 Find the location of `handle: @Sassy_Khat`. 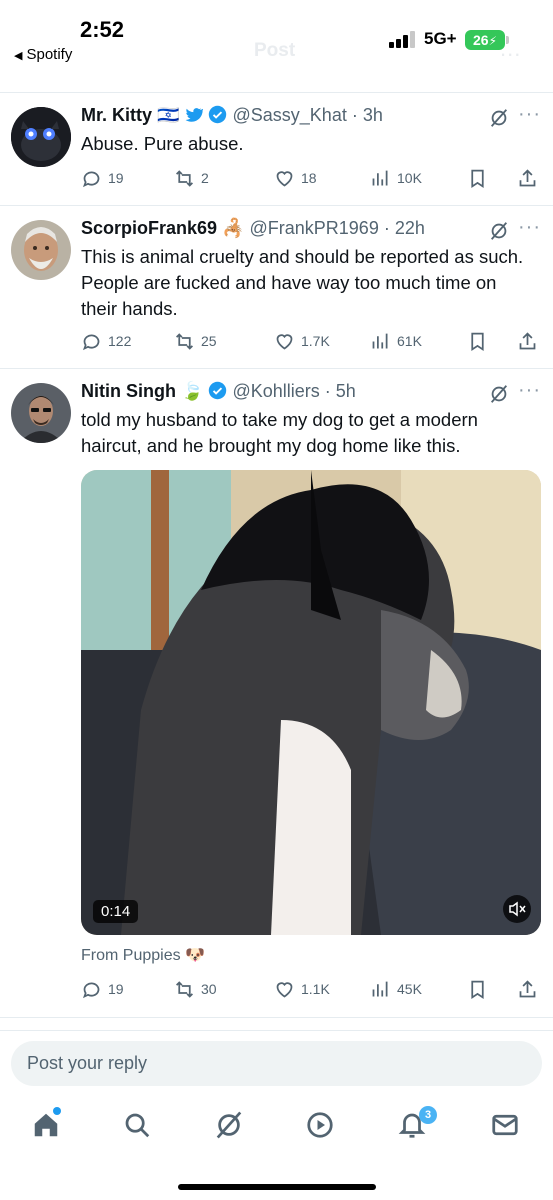

handle: @Sassy_Khat is located at coordinates (290, 115).